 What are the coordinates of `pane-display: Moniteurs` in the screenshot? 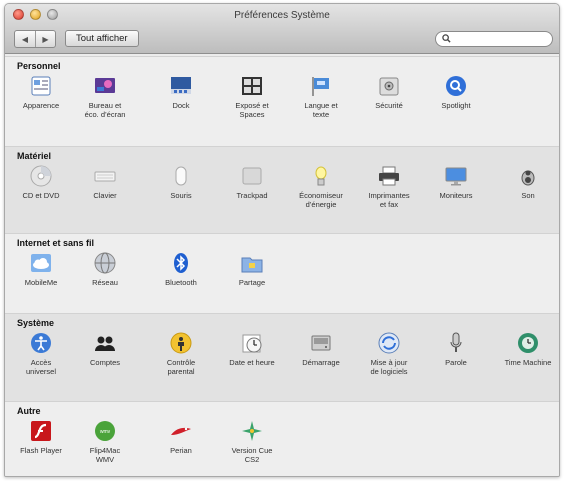 It's located at (456, 181).